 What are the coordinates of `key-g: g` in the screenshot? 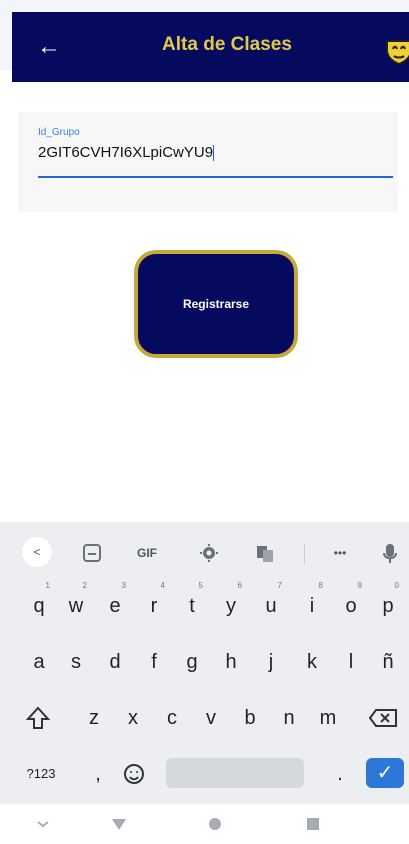 It's located at (192, 662).